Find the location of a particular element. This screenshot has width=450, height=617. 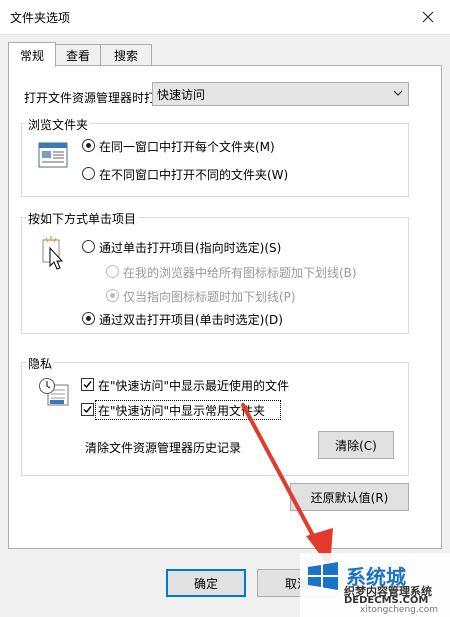

windows-logo-icon is located at coordinates (323, 576).